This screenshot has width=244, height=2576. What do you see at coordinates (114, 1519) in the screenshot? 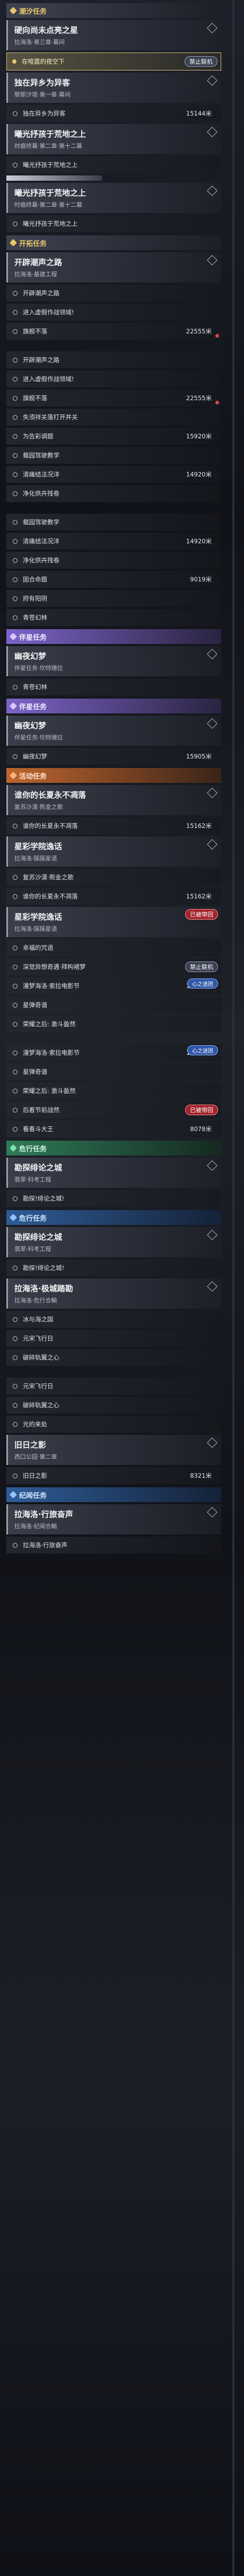
I see `quest-header: 拉海洛·行旅奋声 拉海洛·纪闻合輸` at bounding box center [114, 1519].